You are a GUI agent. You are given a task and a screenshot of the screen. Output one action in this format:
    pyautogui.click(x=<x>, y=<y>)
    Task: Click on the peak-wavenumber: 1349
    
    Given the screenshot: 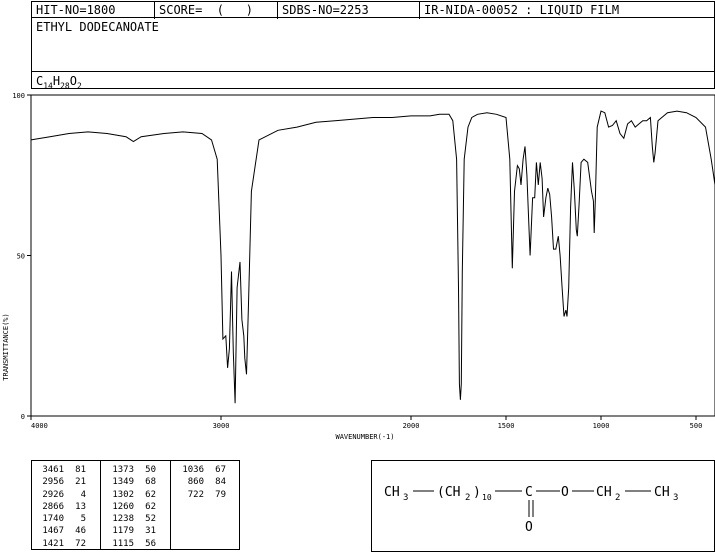 What is the action you would take?
    pyautogui.click(x=123, y=482)
    